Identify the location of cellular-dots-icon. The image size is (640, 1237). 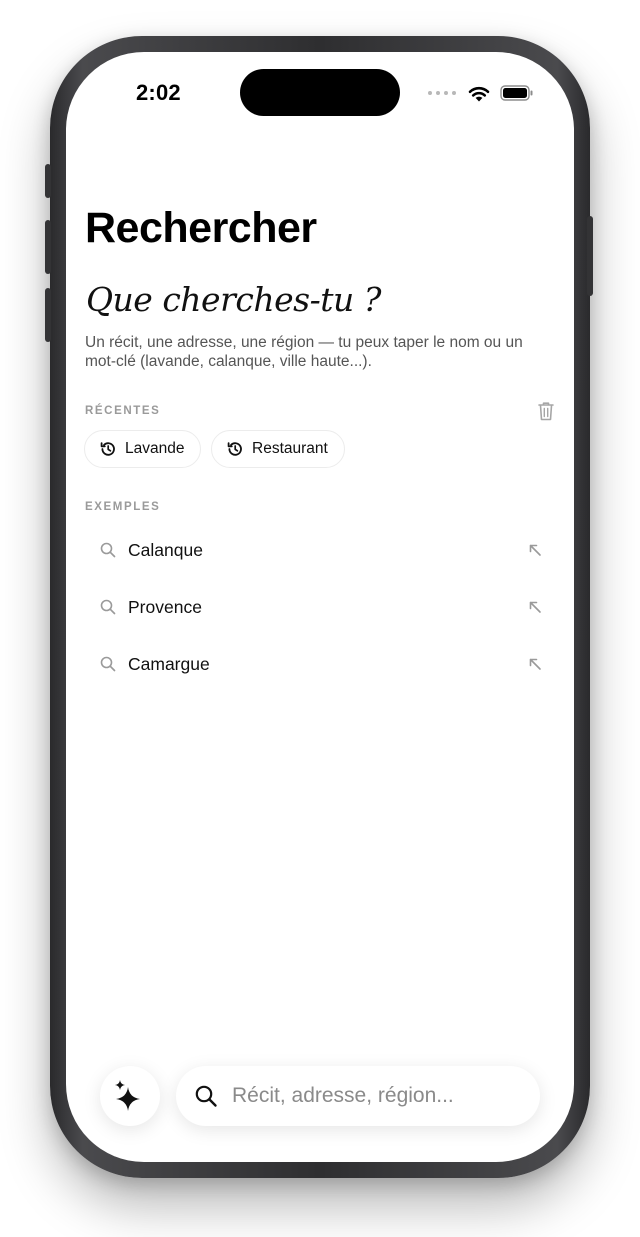
(442, 93).